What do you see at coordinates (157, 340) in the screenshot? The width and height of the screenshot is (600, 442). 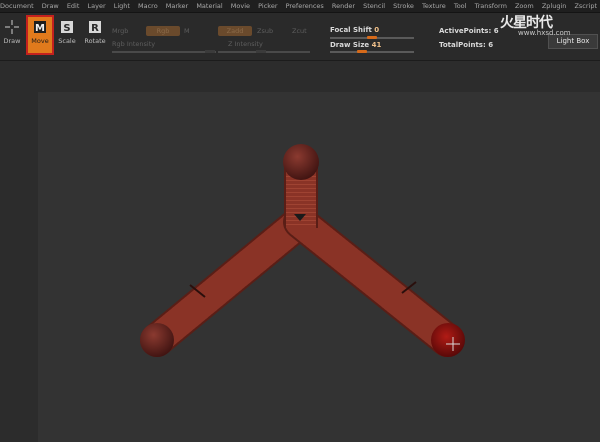 I see `left-zsphere` at bounding box center [157, 340].